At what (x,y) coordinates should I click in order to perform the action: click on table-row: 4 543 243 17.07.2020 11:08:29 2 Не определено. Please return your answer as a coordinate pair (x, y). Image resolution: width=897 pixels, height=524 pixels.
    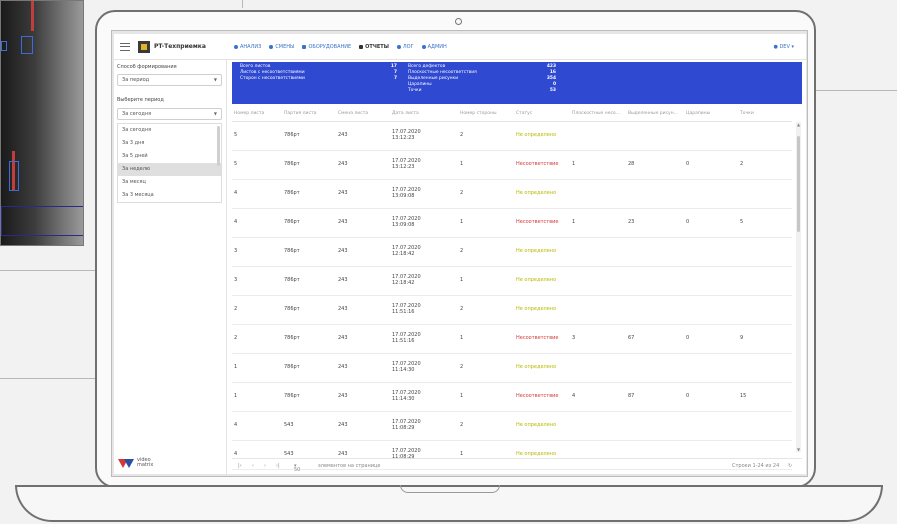
    Looking at the image, I should click on (512, 426).